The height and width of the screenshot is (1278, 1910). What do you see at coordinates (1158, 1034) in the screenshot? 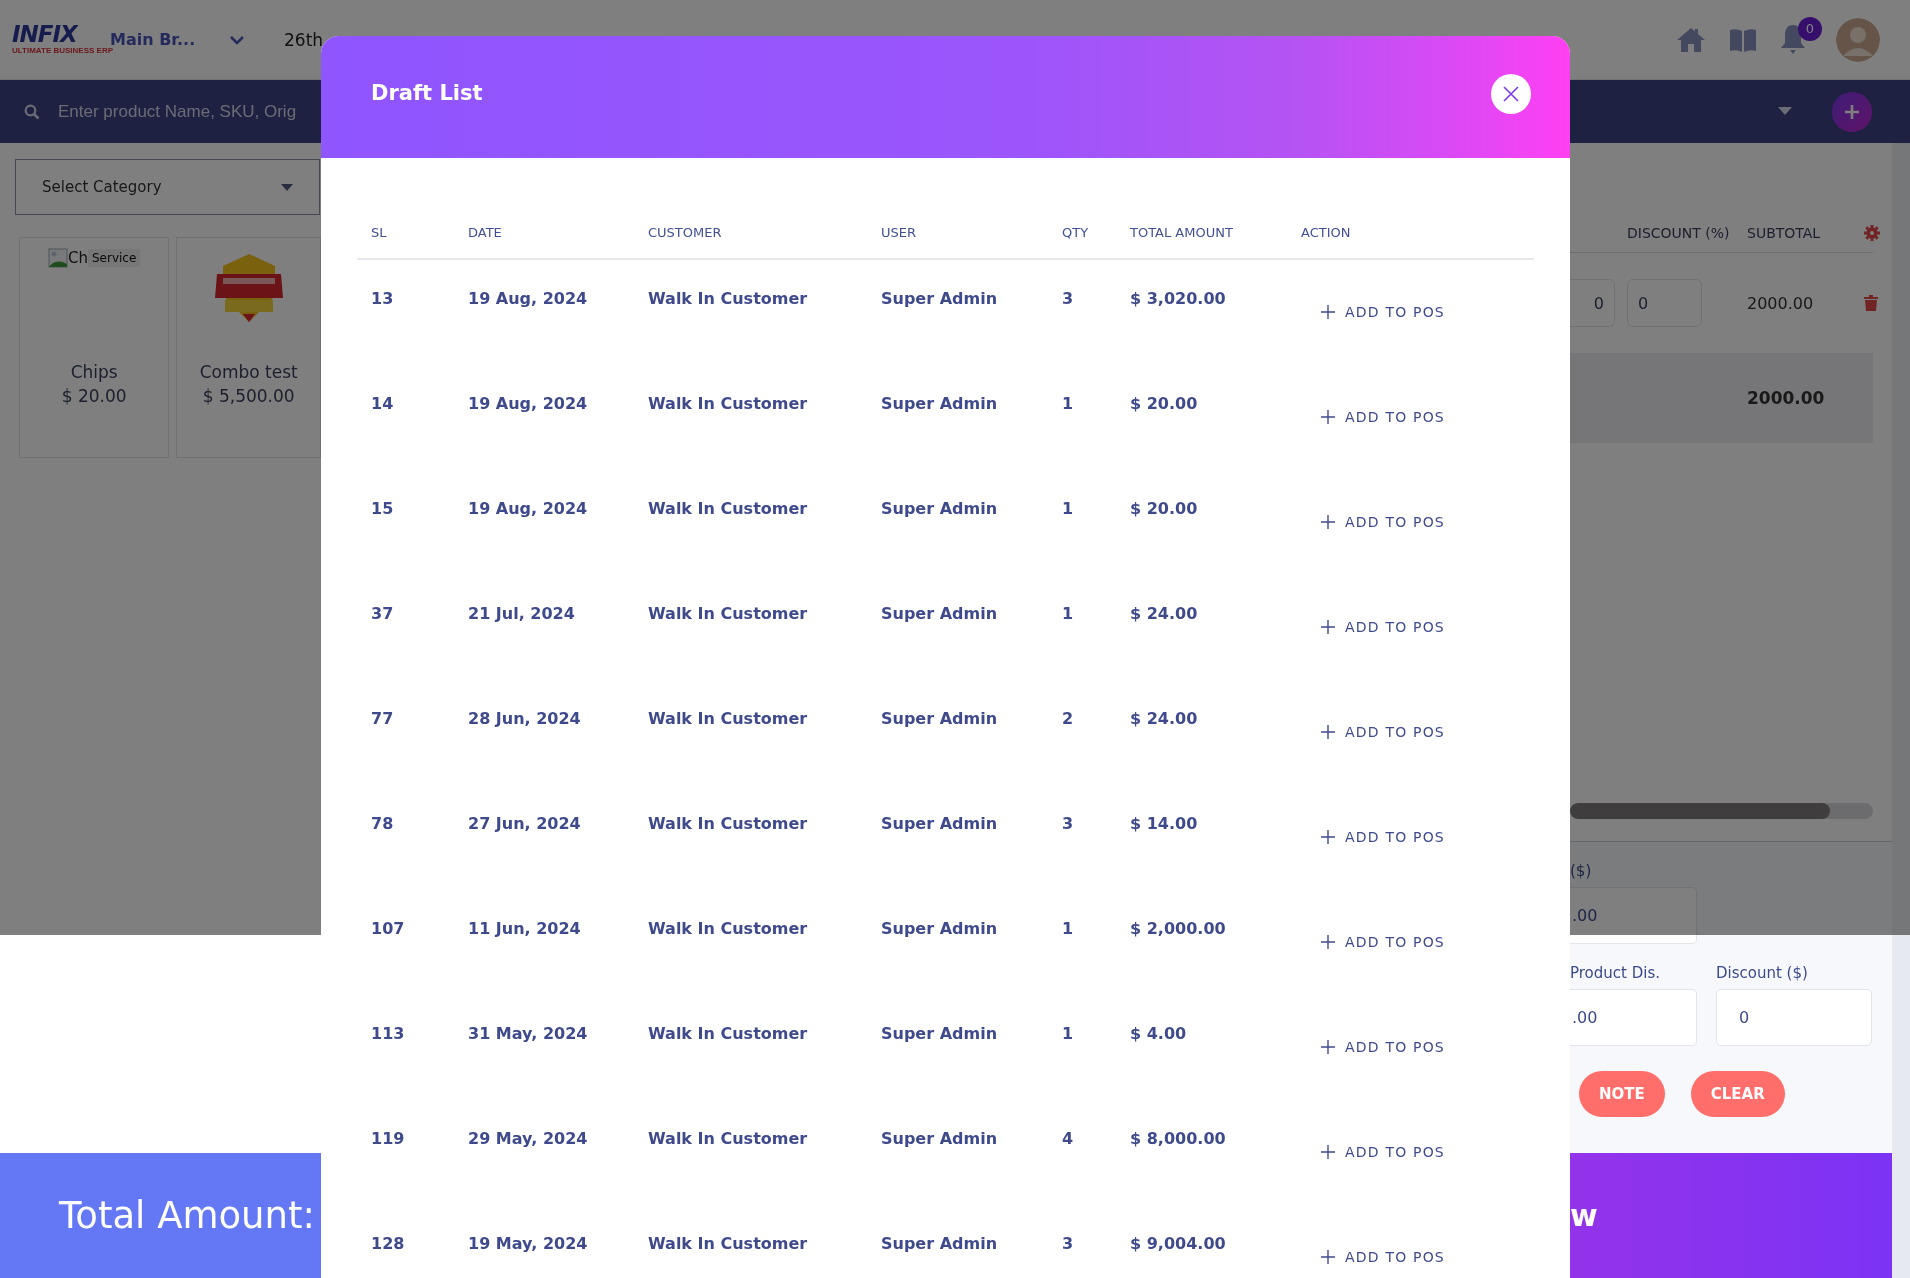
I see `table-cell-text: $ 4.00` at bounding box center [1158, 1034].